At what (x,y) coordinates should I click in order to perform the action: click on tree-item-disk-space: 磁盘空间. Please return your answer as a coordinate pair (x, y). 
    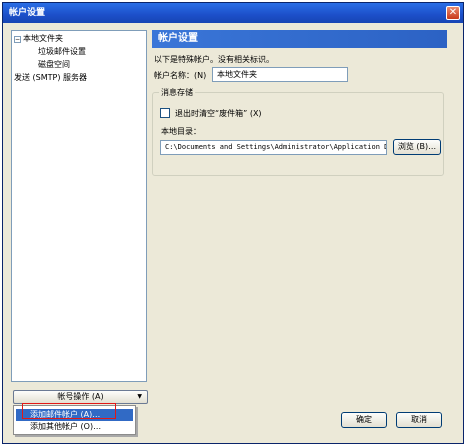
    Looking at the image, I should click on (54, 65).